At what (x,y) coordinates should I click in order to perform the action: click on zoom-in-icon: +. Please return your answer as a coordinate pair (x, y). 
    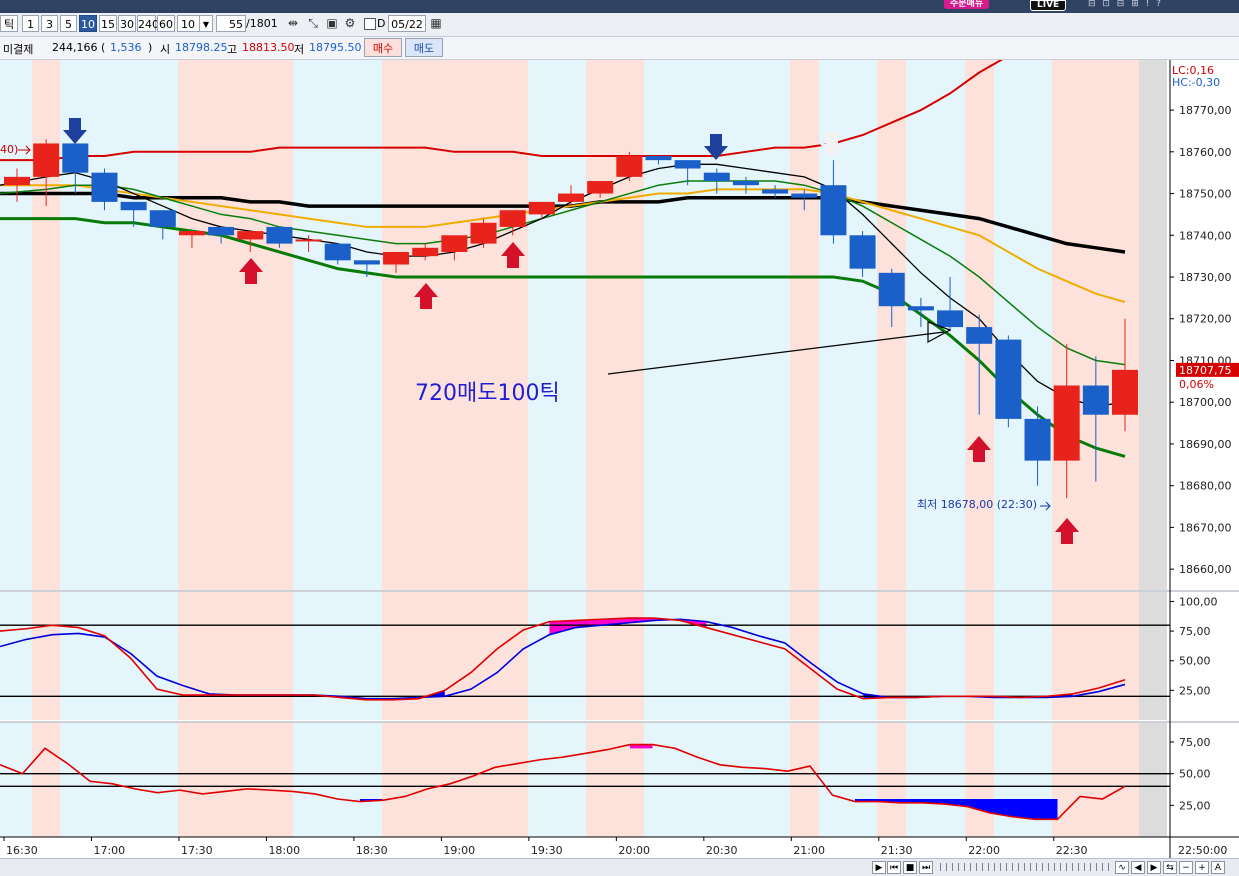
    Looking at the image, I should click on (1202, 867).